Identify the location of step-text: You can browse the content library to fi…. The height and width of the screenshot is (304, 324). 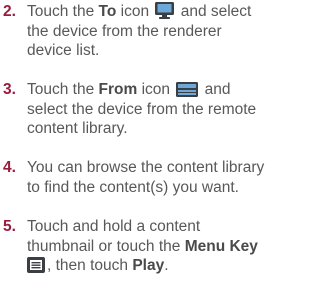
(146, 177).